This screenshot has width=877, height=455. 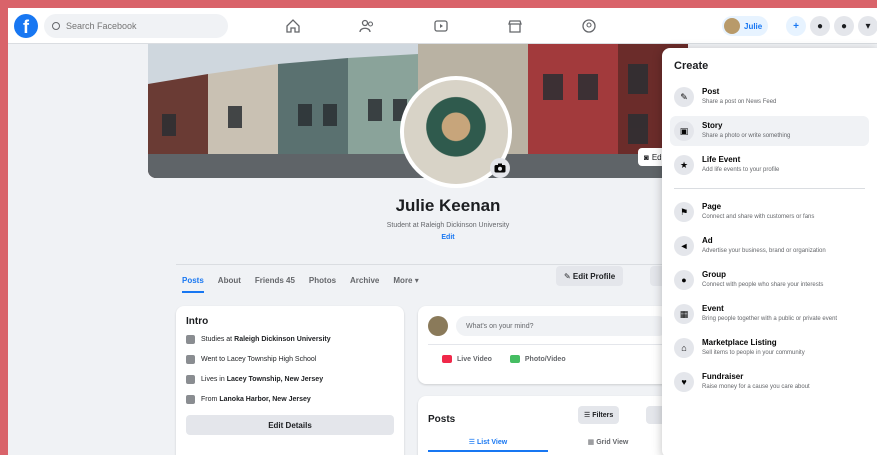 I want to click on story-icon: ▣, so click(x=684, y=131).